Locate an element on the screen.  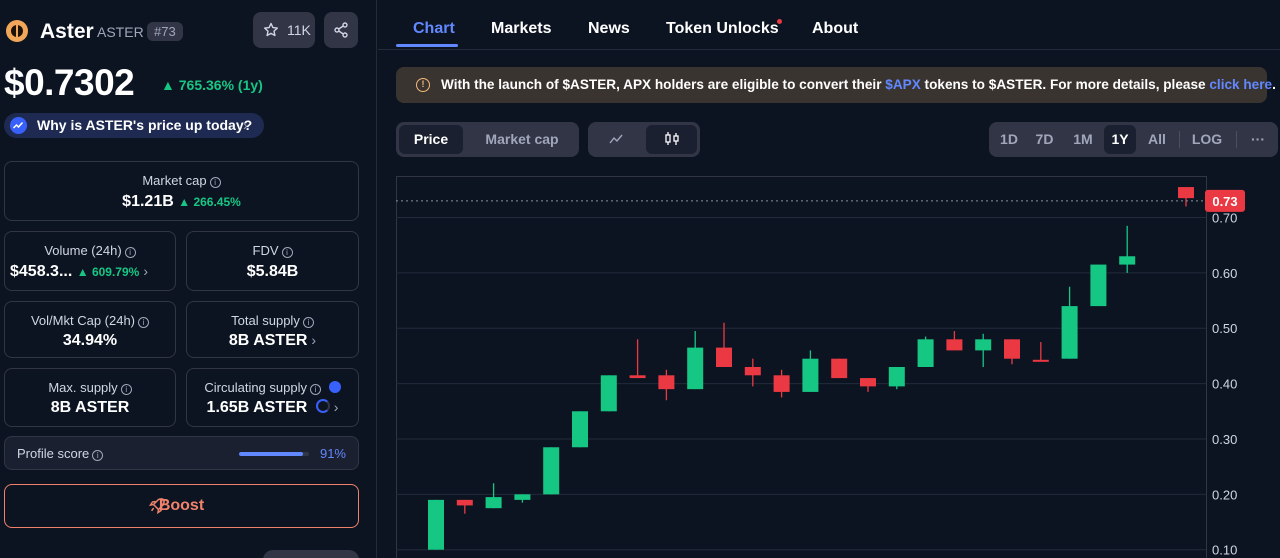
range-1m: 1M is located at coordinates (1083, 139).